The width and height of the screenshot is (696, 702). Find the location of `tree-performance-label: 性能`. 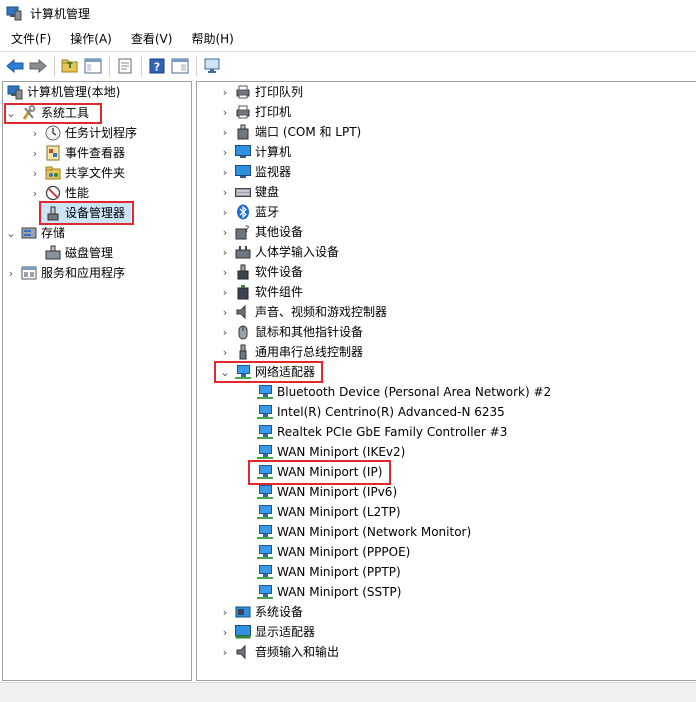

tree-performance-label: 性能 is located at coordinates (77, 193).